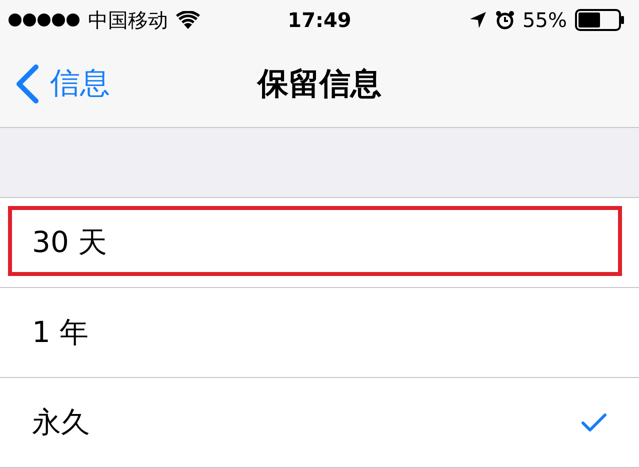  What do you see at coordinates (61, 422) in the screenshot?
I see `option-label: 永久` at bounding box center [61, 422].